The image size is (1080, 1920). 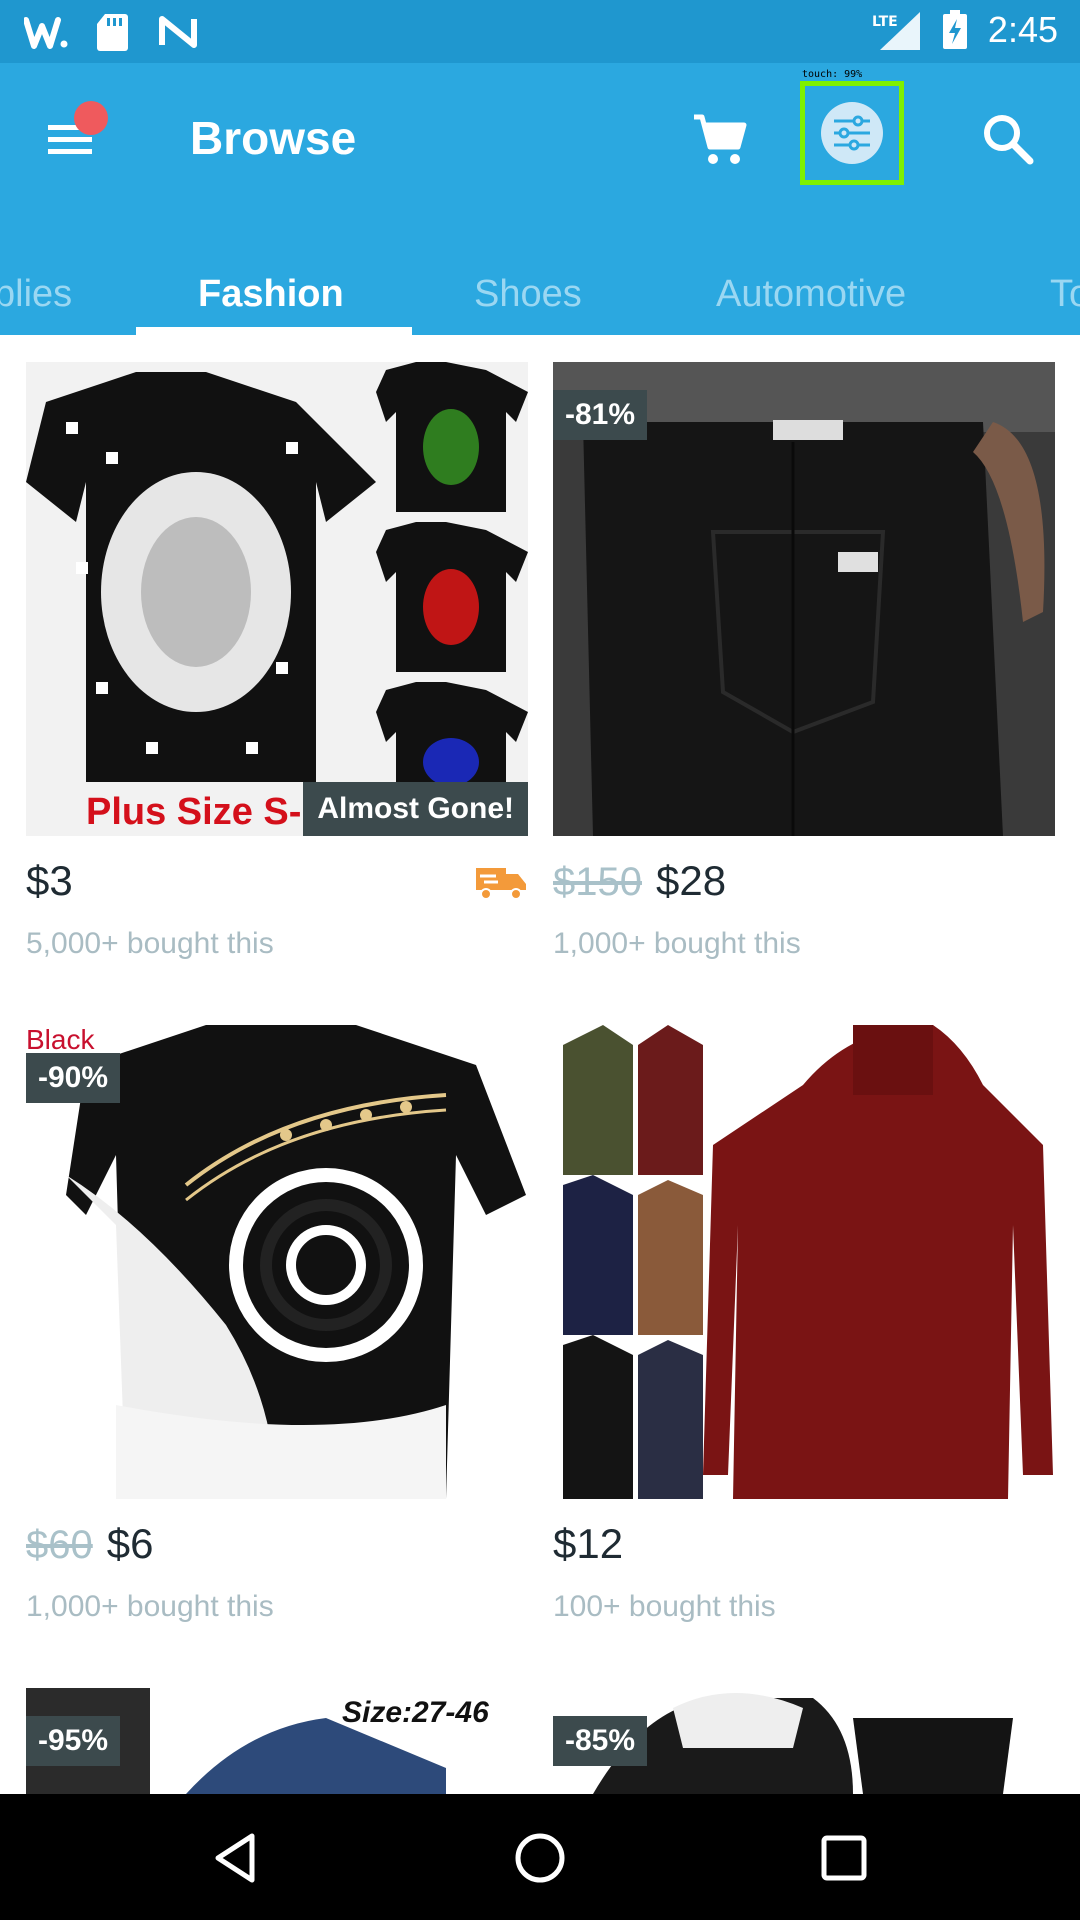 What do you see at coordinates (600, 1741) in the screenshot?
I see `discount-badge: -85%` at bounding box center [600, 1741].